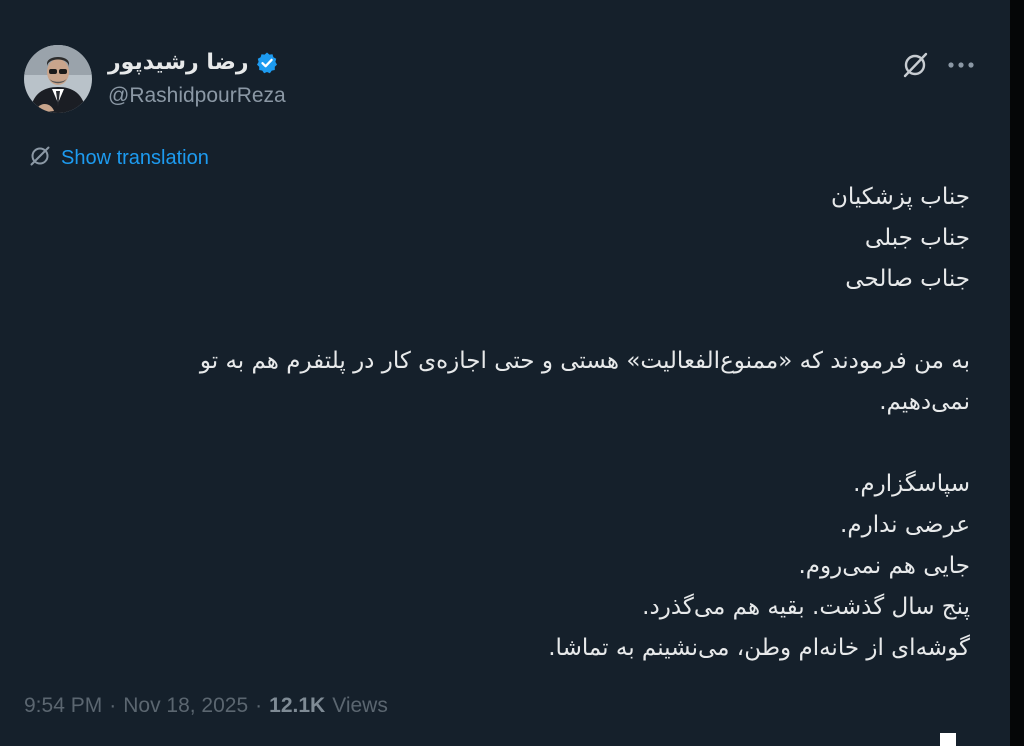 This screenshot has width=1024, height=746. What do you see at coordinates (40, 158) in the screenshot?
I see `translate-globe-icon` at bounding box center [40, 158].